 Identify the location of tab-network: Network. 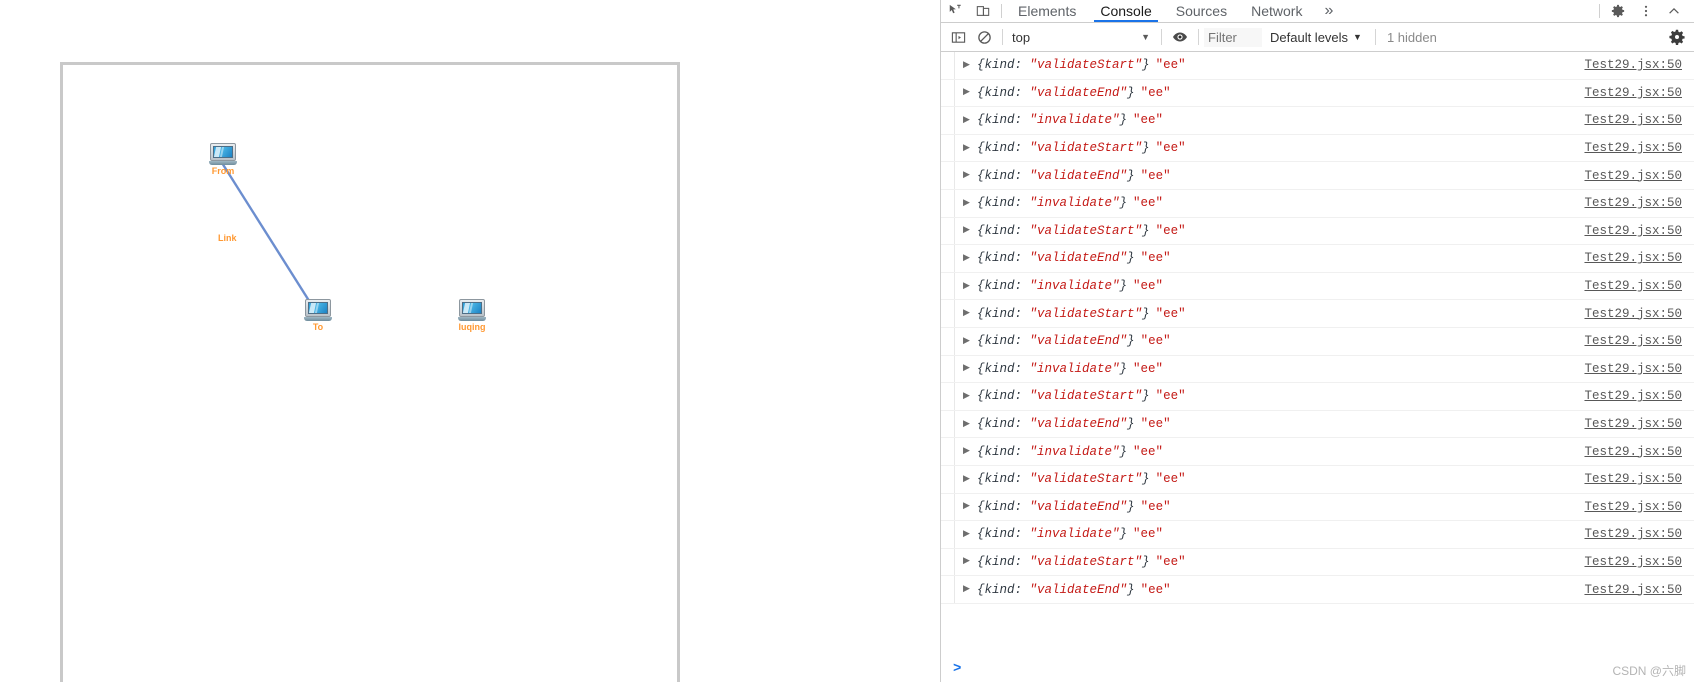
(1276, 11).